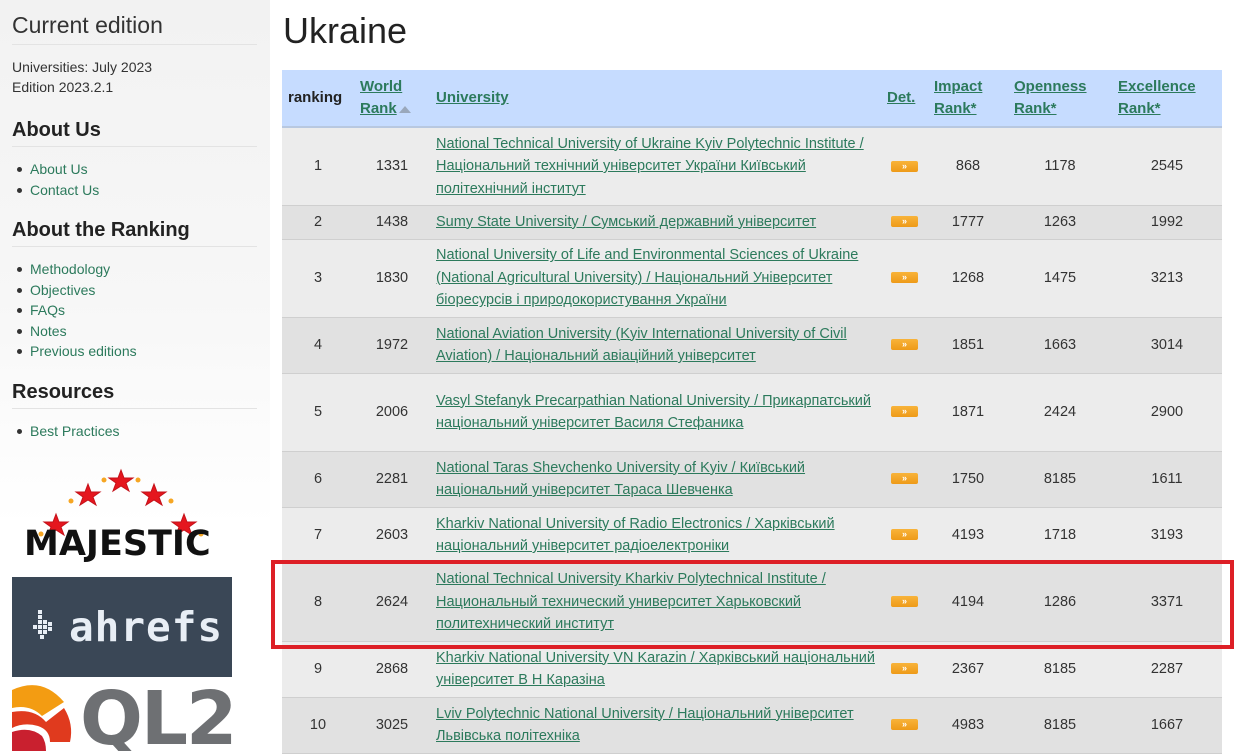 The image size is (1258, 754). I want to click on excellence-rank-cell: 3193, so click(1167, 535).